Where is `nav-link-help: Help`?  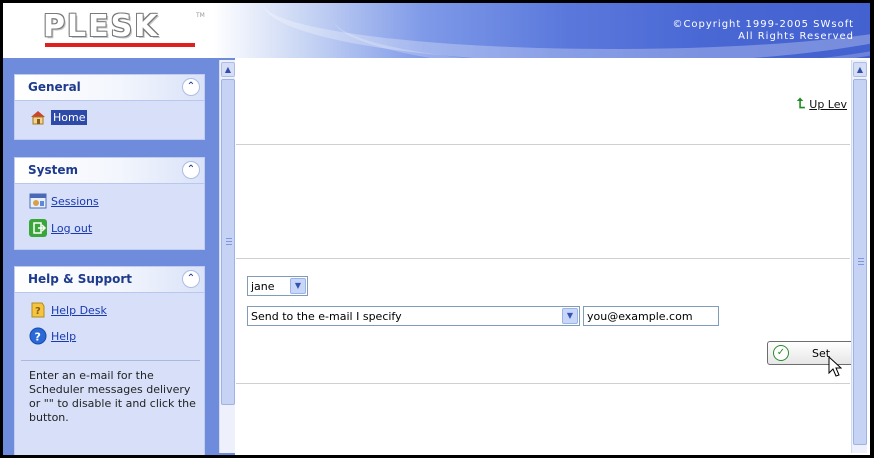 nav-link-help: Help is located at coordinates (63, 336).